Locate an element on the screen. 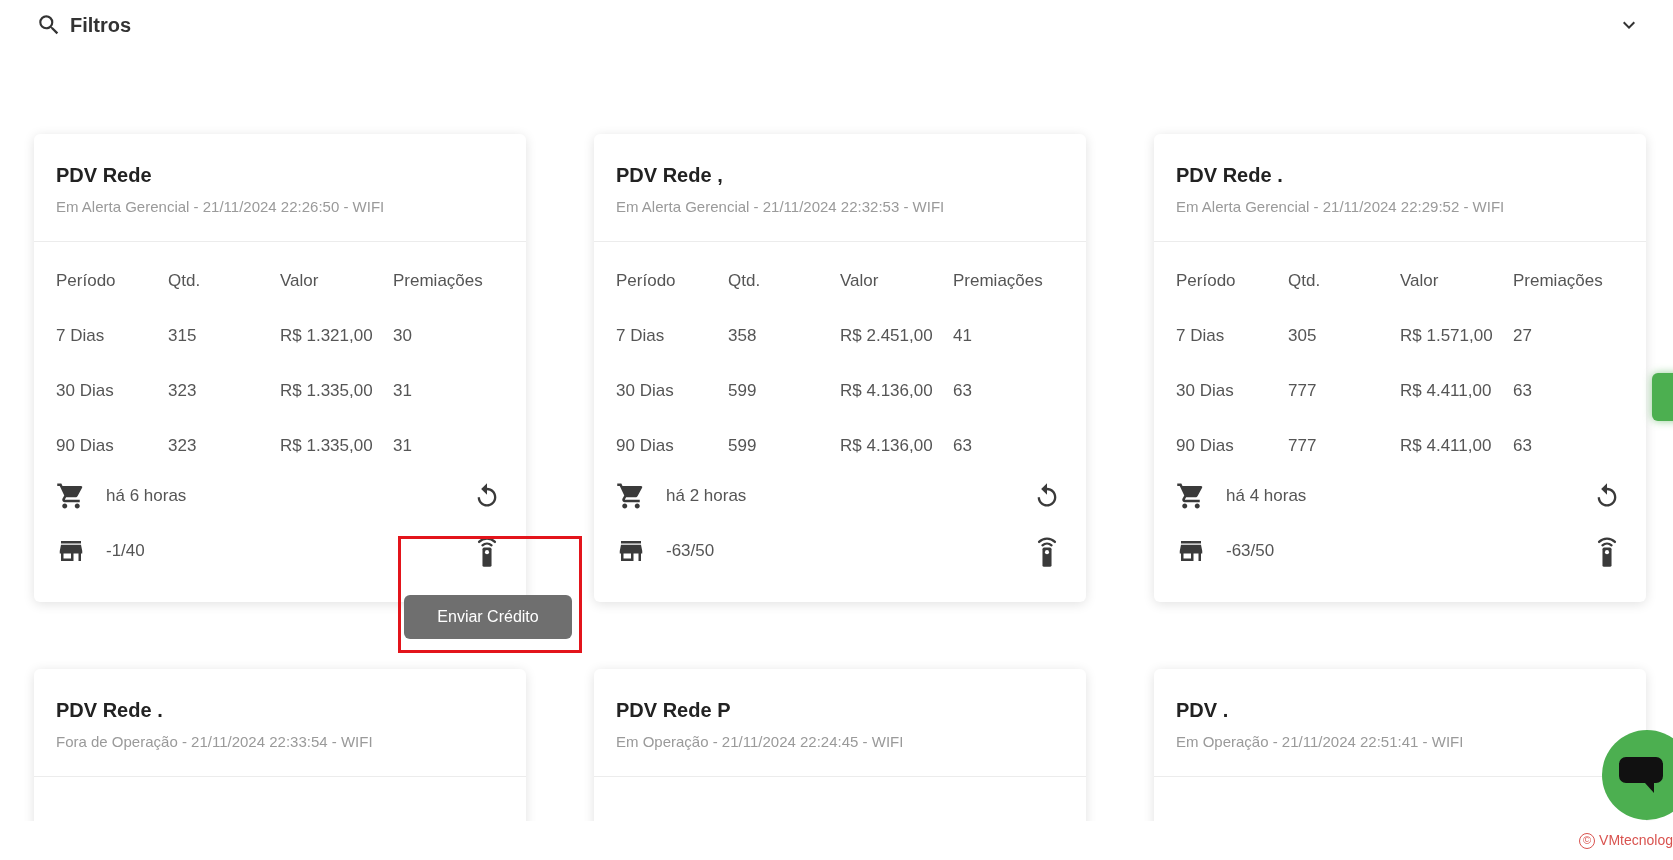 This screenshot has width=1673, height=860. card-subtitle: Fora de Operação - 21/11/2024 22:33:54 - WIFI is located at coordinates (215, 742).